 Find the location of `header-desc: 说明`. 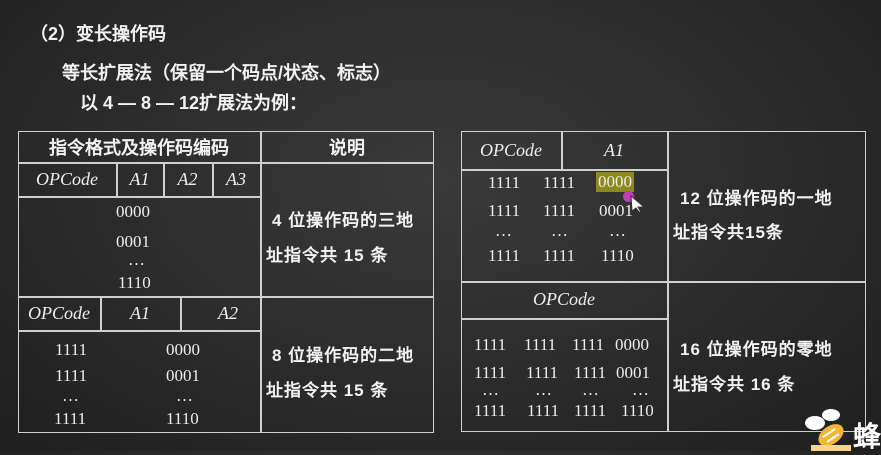

header-desc: 说明 is located at coordinates (347, 147).